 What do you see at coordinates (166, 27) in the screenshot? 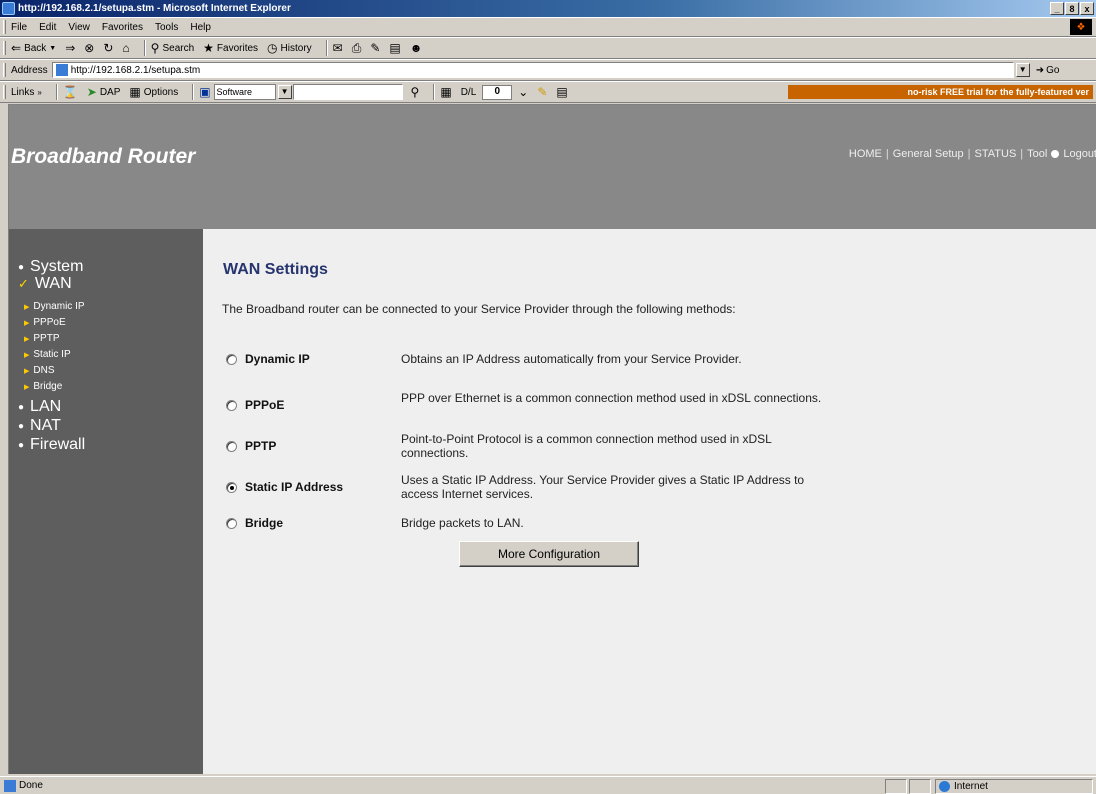
I see `menu-tools: Tools` at bounding box center [166, 27].